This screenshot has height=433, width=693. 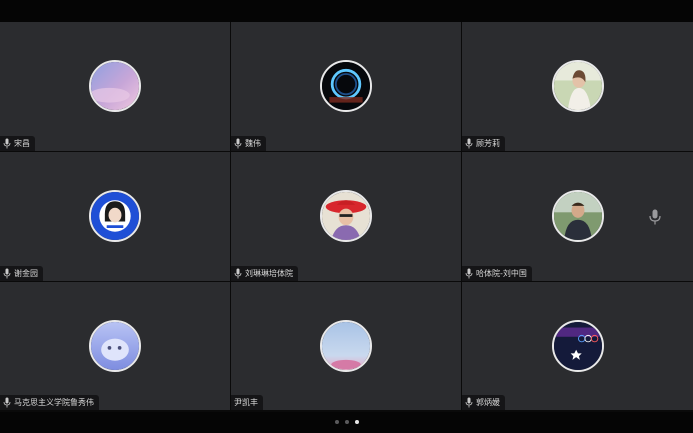 I want to click on participant-name-tag: 顾芳莉, so click(x=483, y=143).